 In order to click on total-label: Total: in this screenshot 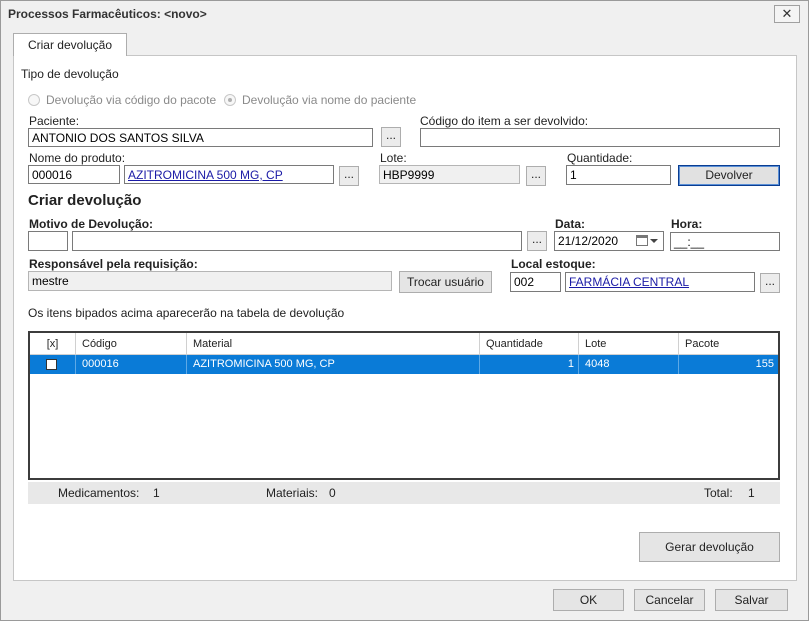, I will do `click(718, 493)`.